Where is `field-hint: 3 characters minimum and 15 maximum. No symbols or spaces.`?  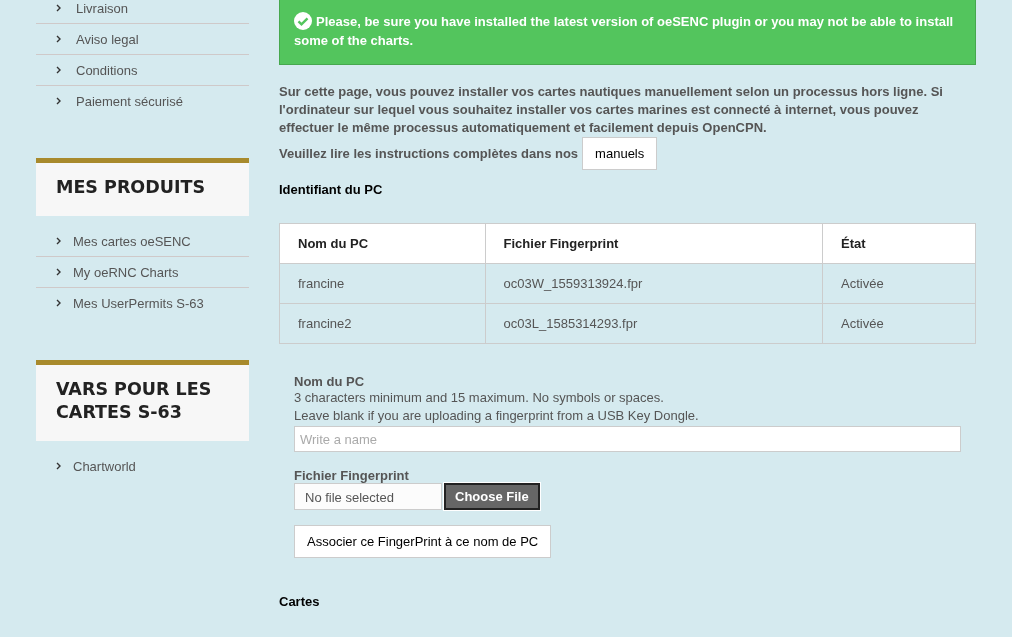 field-hint: 3 characters minimum and 15 maximum. No symbols or spaces. is located at coordinates (479, 398).